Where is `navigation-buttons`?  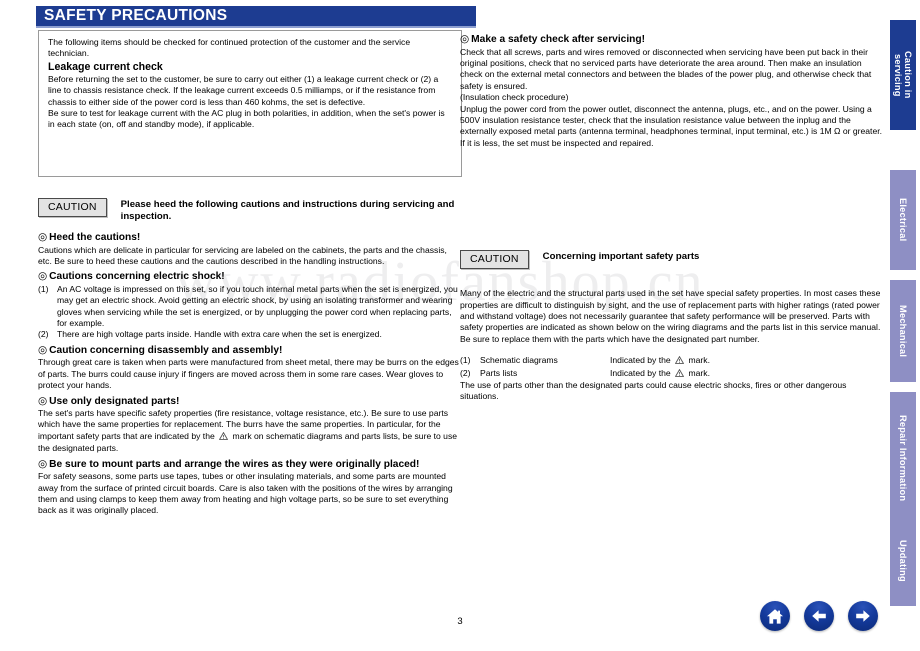 navigation-buttons is located at coordinates (819, 616).